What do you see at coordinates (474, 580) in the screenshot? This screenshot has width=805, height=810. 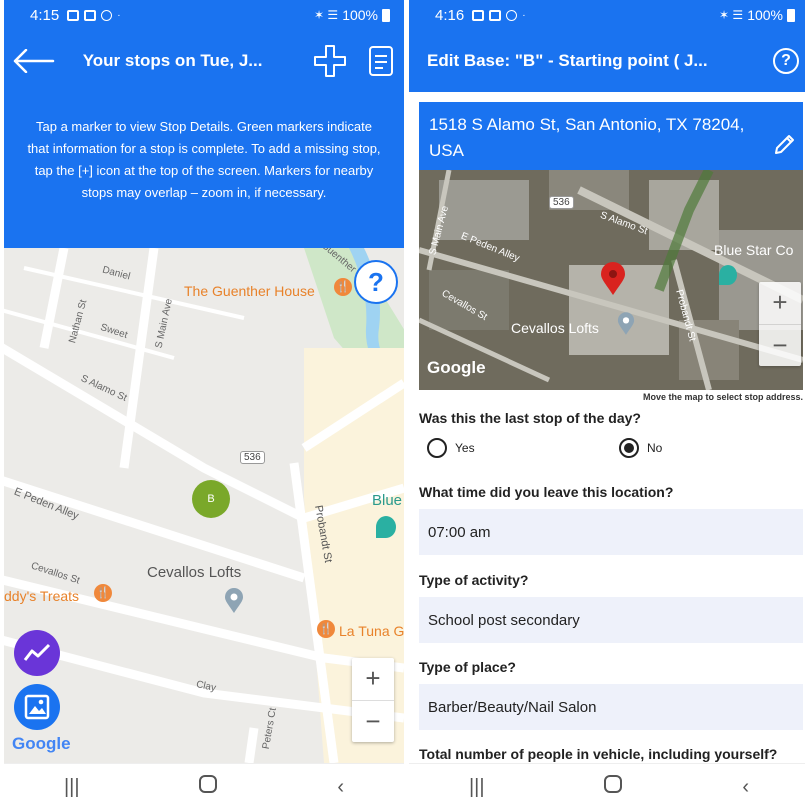 I see `activity-question: Type of activity?` at bounding box center [474, 580].